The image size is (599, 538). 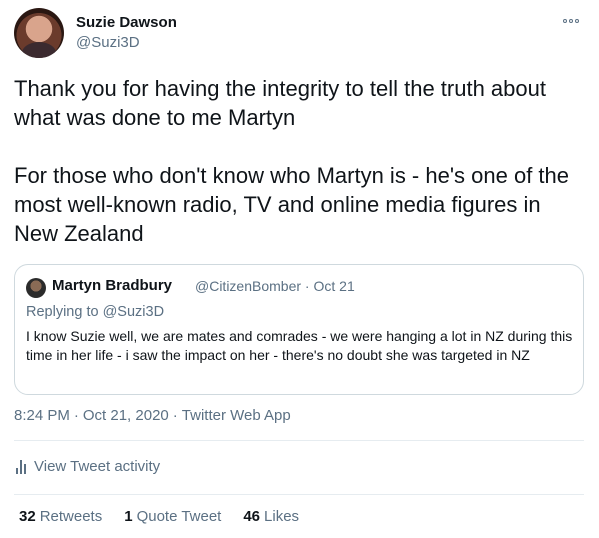 What do you see at coordinates (248, 286) in the screenshot?
I see `quoted-author-handle: @CitizenBomber` at bounding box center [248, 286].